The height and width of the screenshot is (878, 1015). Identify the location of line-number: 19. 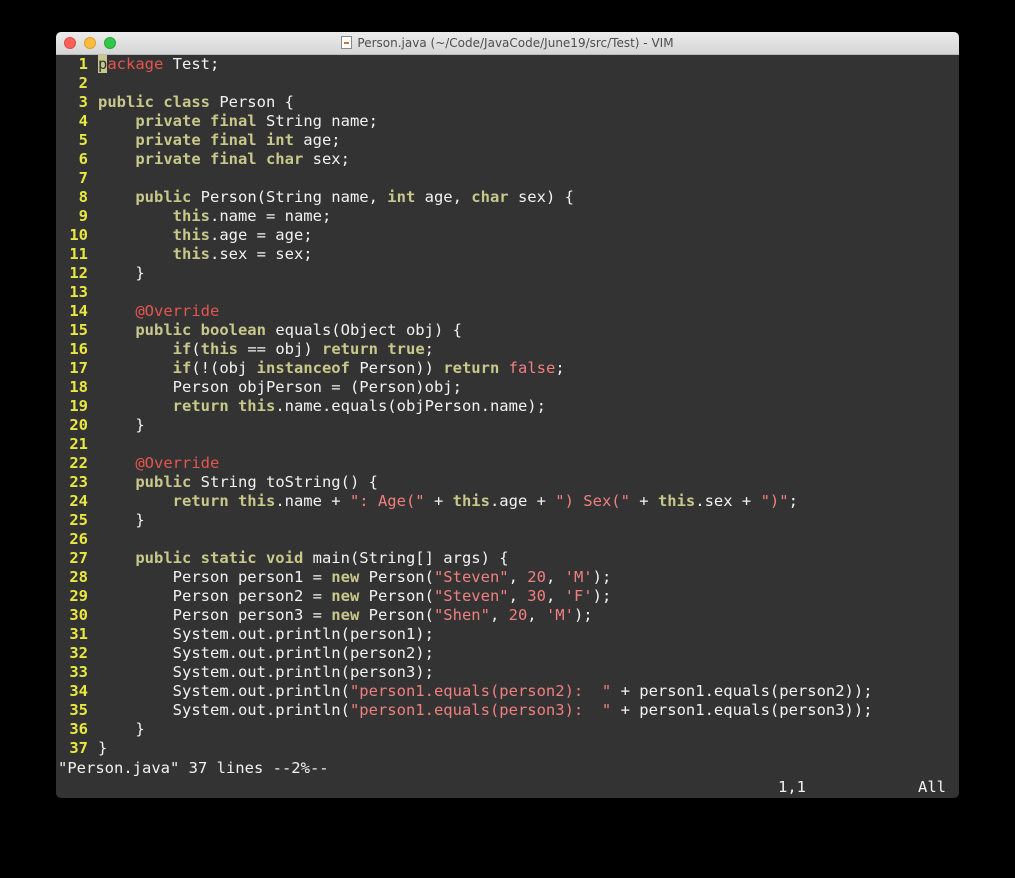
(78, 406).